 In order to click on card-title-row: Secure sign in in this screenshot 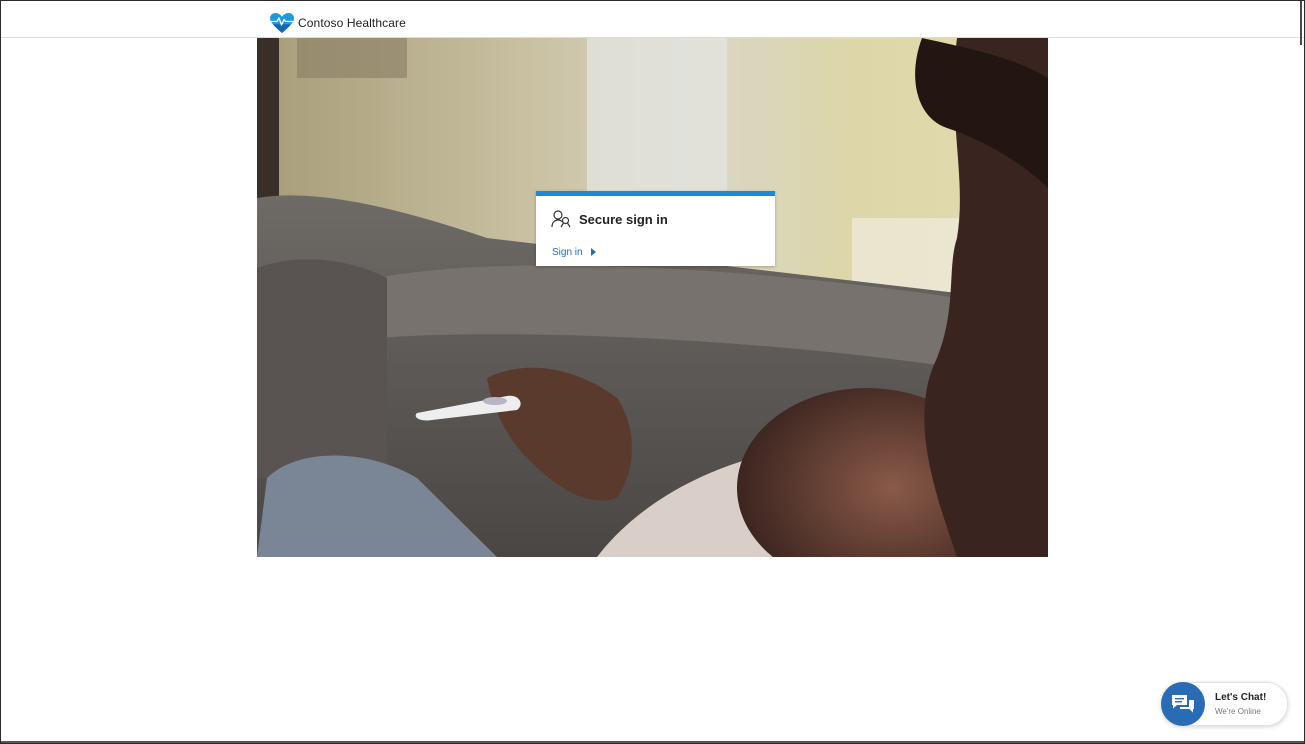, I will do `click(609, 219)`.